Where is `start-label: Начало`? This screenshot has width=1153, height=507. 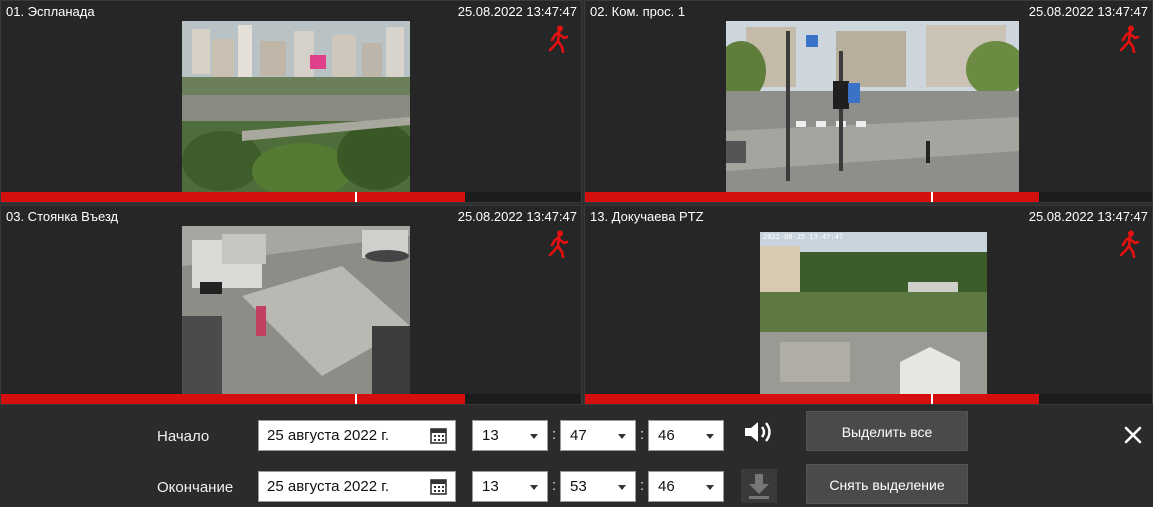
start-label: Начало is located at coordinates (183, 436).